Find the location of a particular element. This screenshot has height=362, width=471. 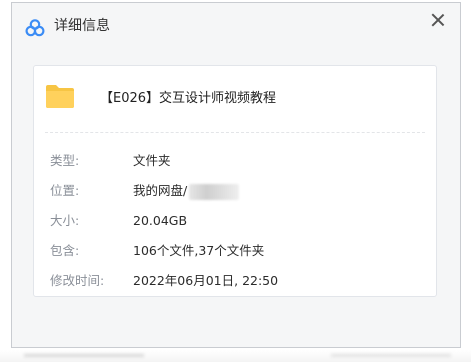

folder-icon is located at coordinates (60, 96).